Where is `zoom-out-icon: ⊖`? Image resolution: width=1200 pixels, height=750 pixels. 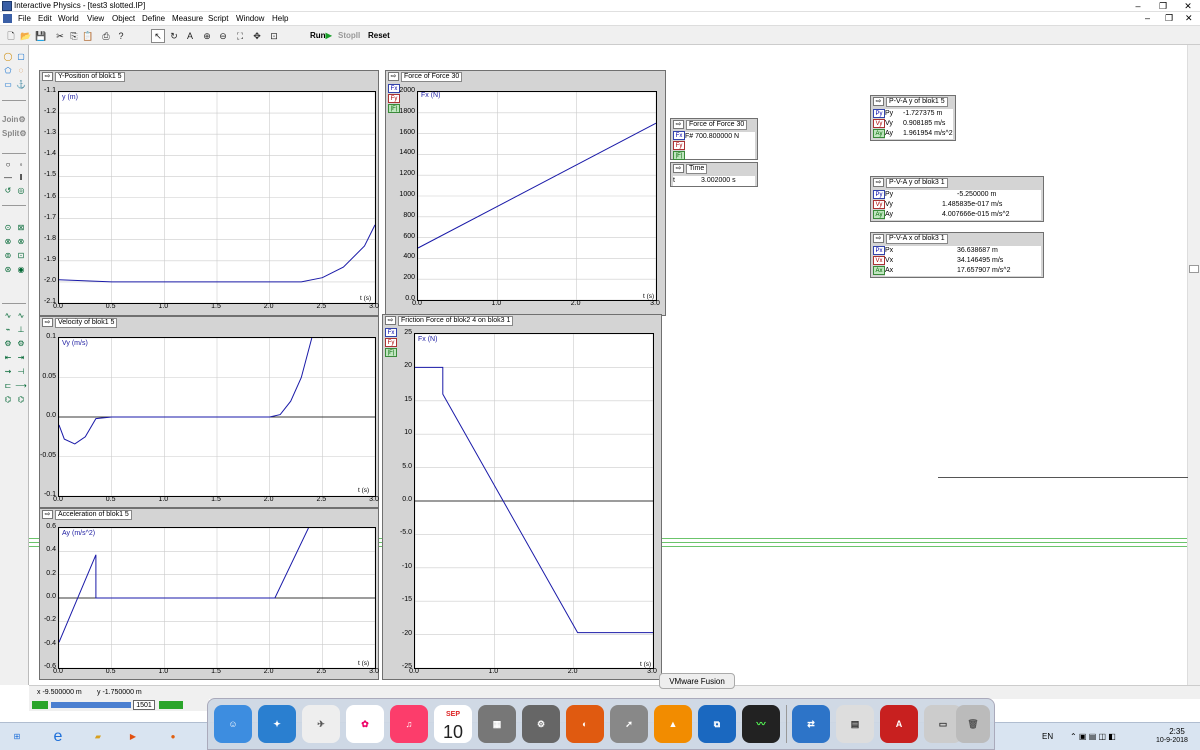 zoom-out-icon: ⊖ is located at coordinates (223, 36).